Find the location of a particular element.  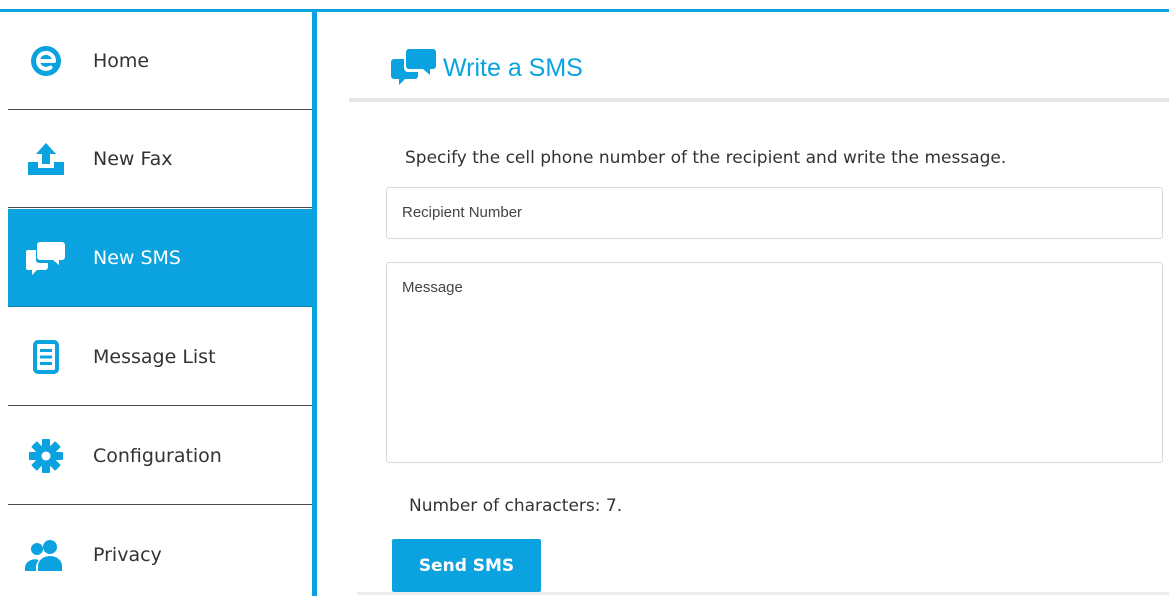

users-icon is located at coordinates (46, 555).